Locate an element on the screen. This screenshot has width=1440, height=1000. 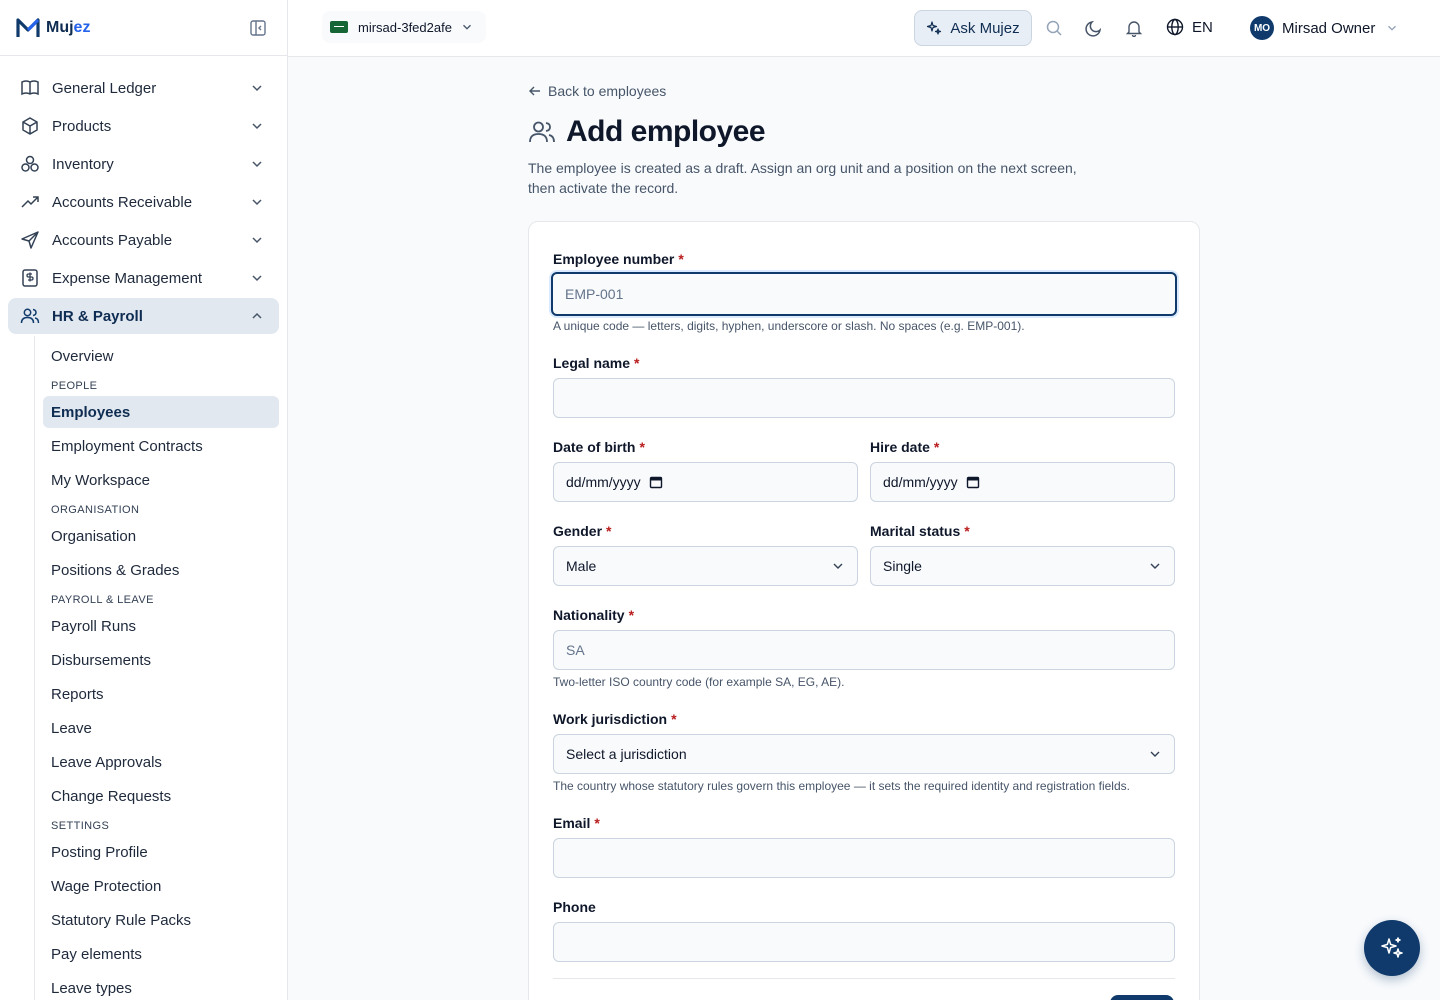
tenant-name: mirsad-3fed2afe is located at coordinates (405, 27).